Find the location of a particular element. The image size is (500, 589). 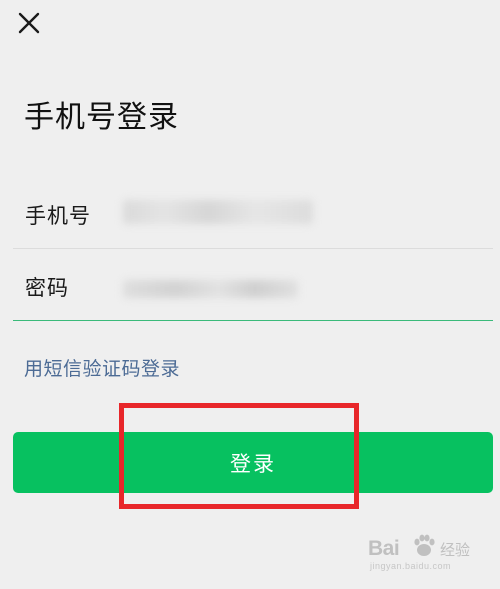

password-input is located at coordinates (218, 286).